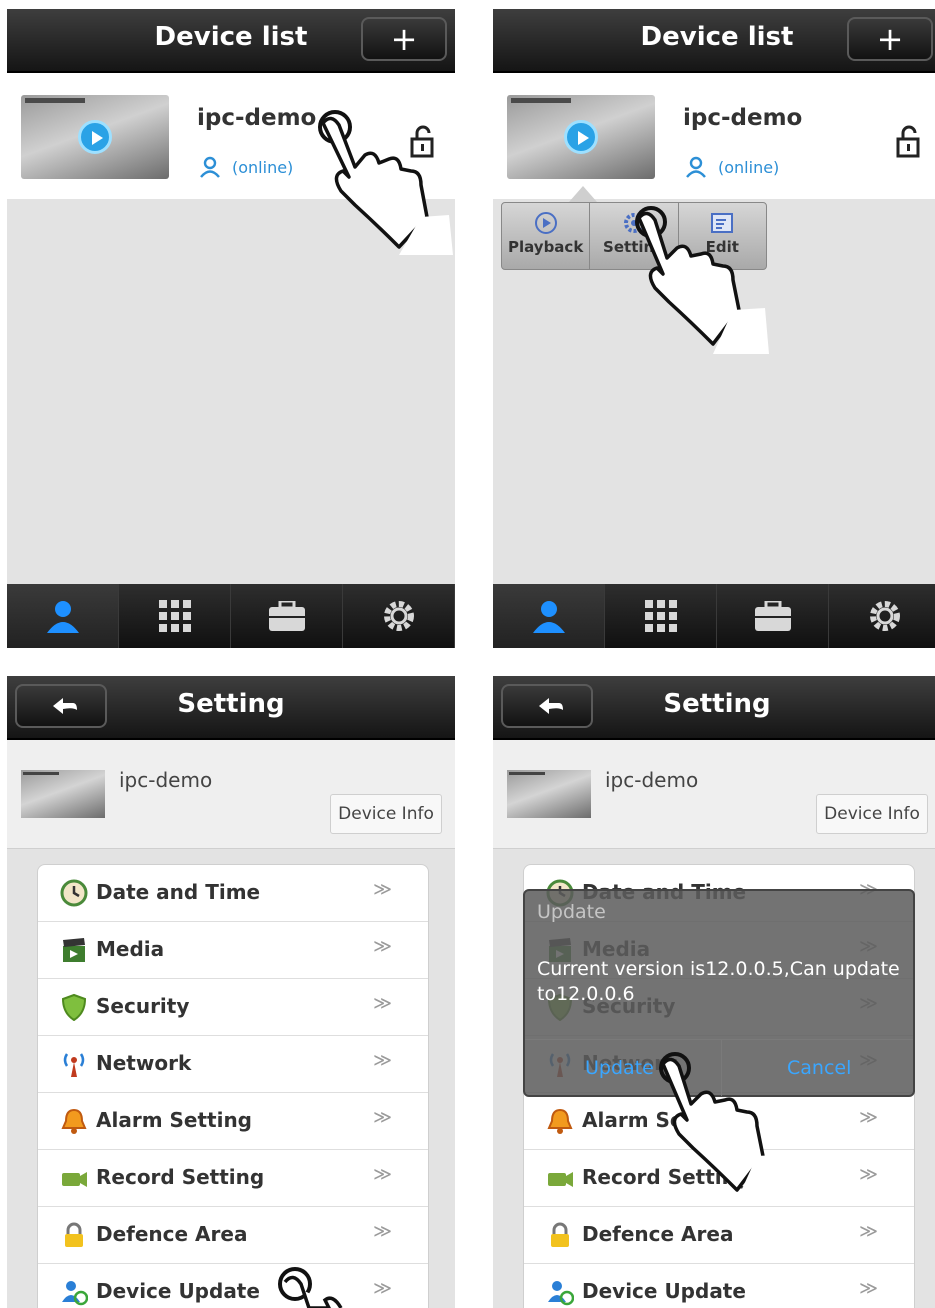  I want to click on edit-button: Edit, so click(722, 236).